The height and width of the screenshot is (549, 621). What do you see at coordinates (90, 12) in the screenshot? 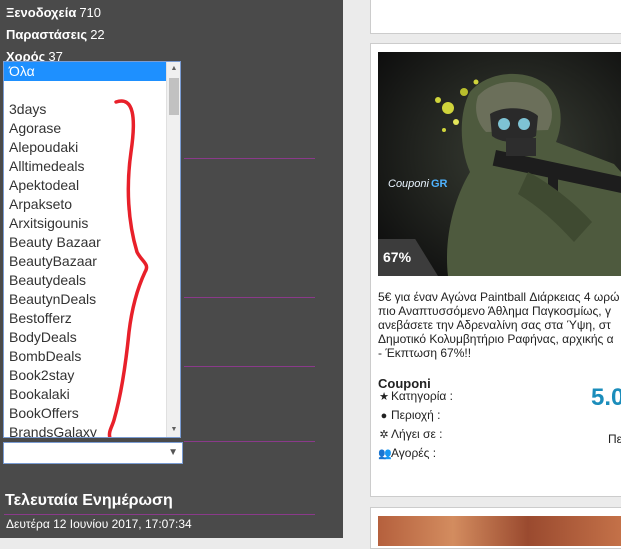
I see `category-count: 710` at bounding box center [90, 12].